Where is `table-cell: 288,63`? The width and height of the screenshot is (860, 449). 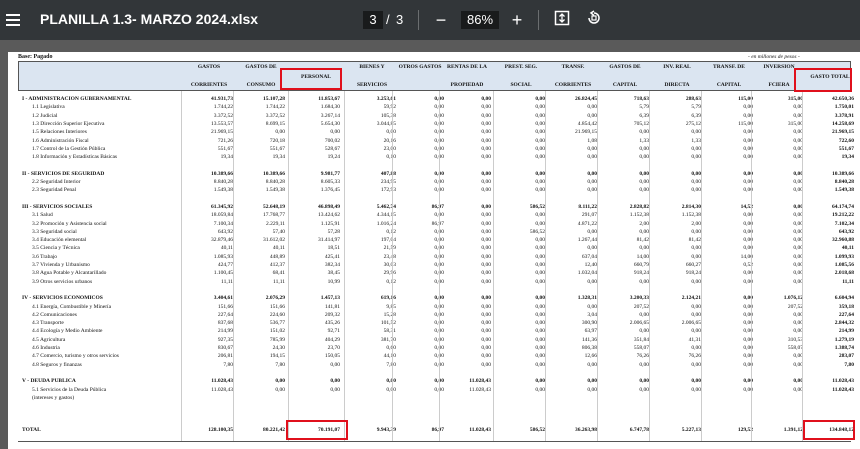
table-cell: 288,63 is located at coordinates (693, 99).